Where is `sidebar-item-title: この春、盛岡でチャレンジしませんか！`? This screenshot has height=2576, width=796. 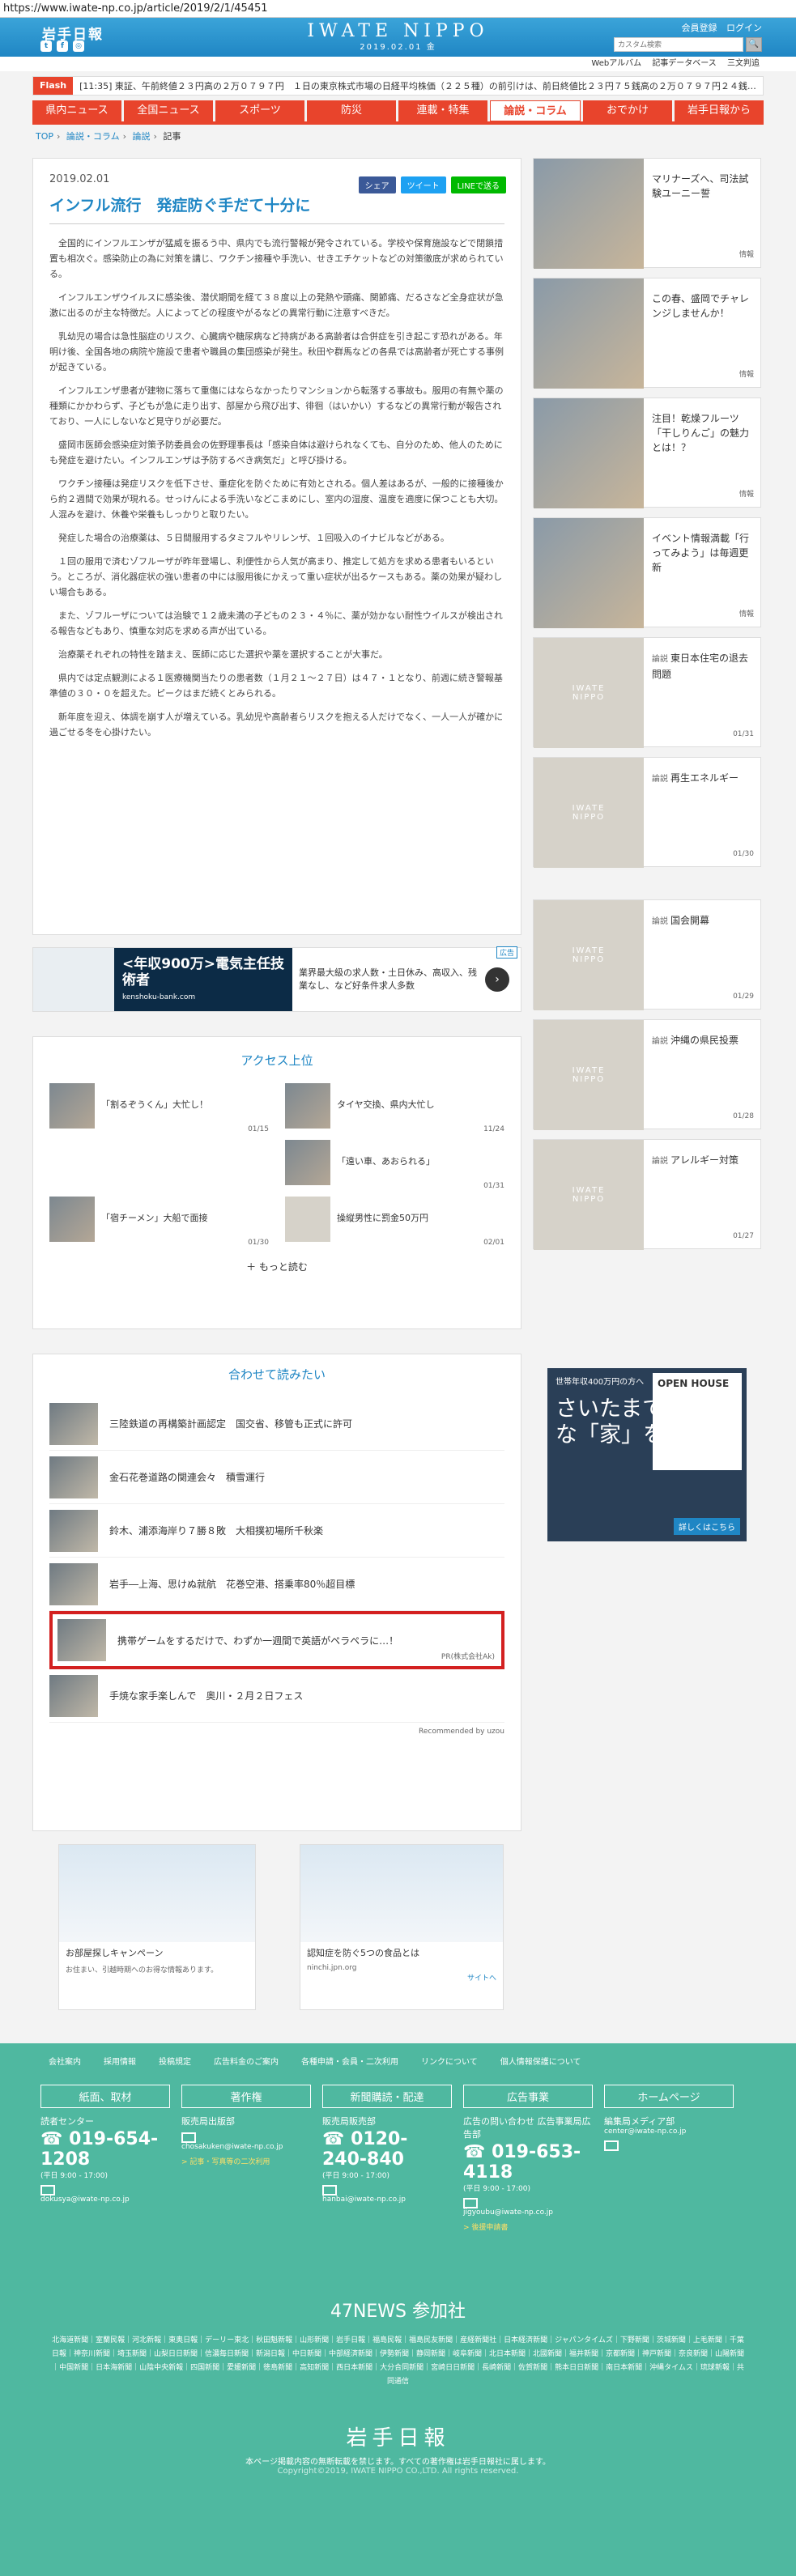 sidebar-item-title: この春、盛岡でチャレンジしませんか！ is located at coordinates (700, 306).